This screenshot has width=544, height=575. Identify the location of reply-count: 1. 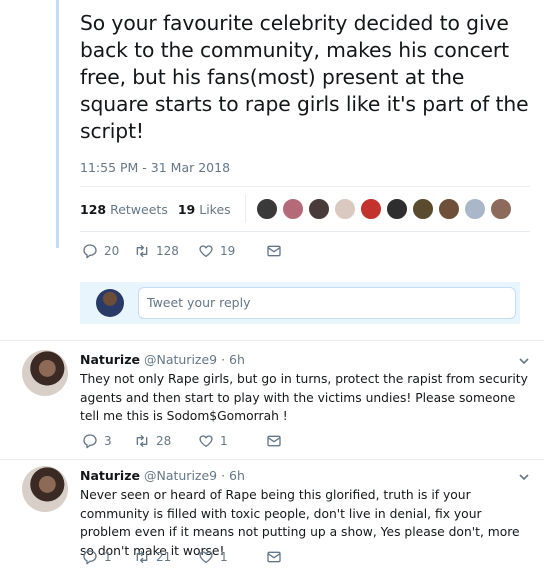
(108, 557).